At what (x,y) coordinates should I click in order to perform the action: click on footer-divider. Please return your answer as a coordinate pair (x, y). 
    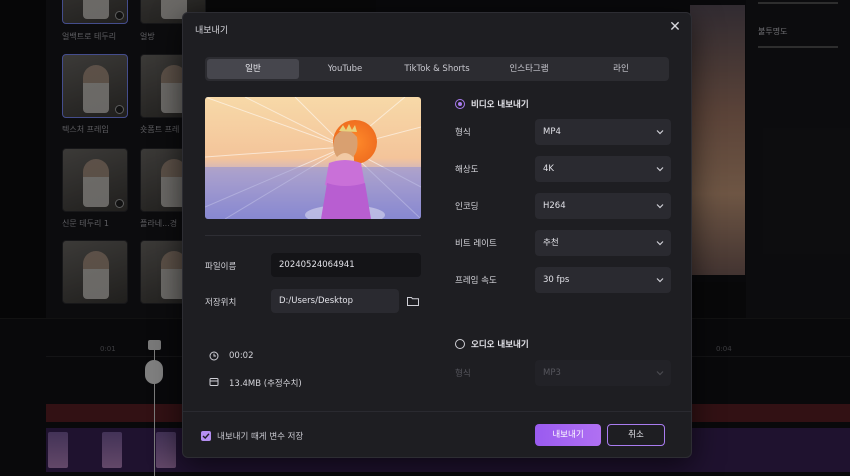
    Looking at the image, I should click on (437, 411).